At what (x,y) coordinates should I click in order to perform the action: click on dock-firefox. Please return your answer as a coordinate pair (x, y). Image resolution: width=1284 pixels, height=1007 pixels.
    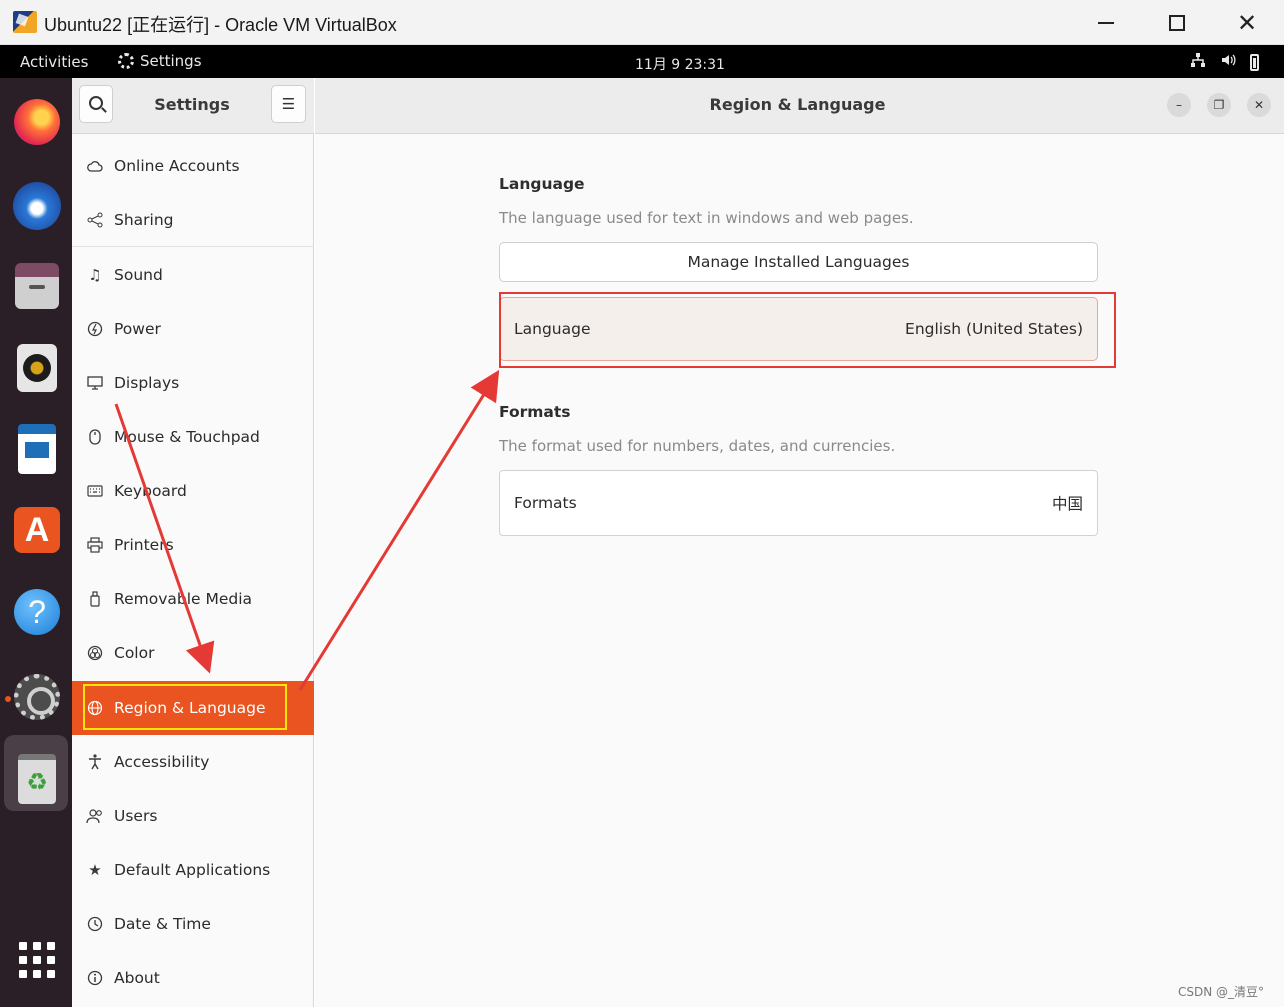
    Looking at the image, I should click on (37, 122).